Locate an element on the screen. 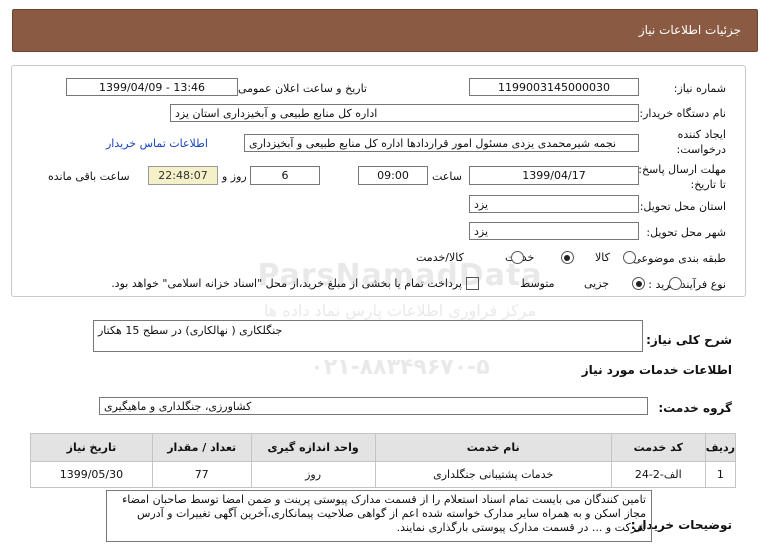 The height and width of the screenshot is (545, 770). deadline-time-field: 09:00 is located at coordinates (393, 175).